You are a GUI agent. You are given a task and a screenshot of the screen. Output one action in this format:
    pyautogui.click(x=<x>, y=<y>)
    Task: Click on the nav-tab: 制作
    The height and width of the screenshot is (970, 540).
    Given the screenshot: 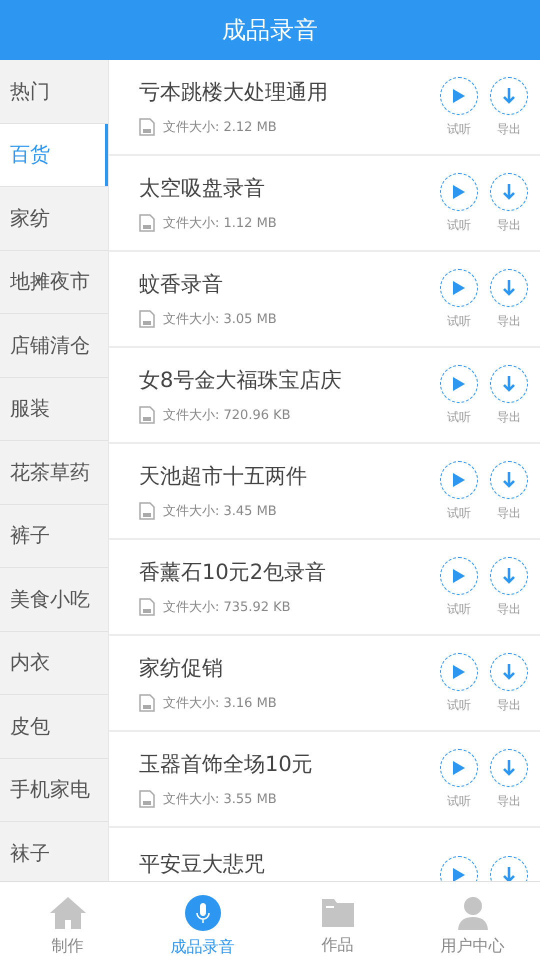 What is the action you would take?
    pyautogui.click(x=67, y=926)
    